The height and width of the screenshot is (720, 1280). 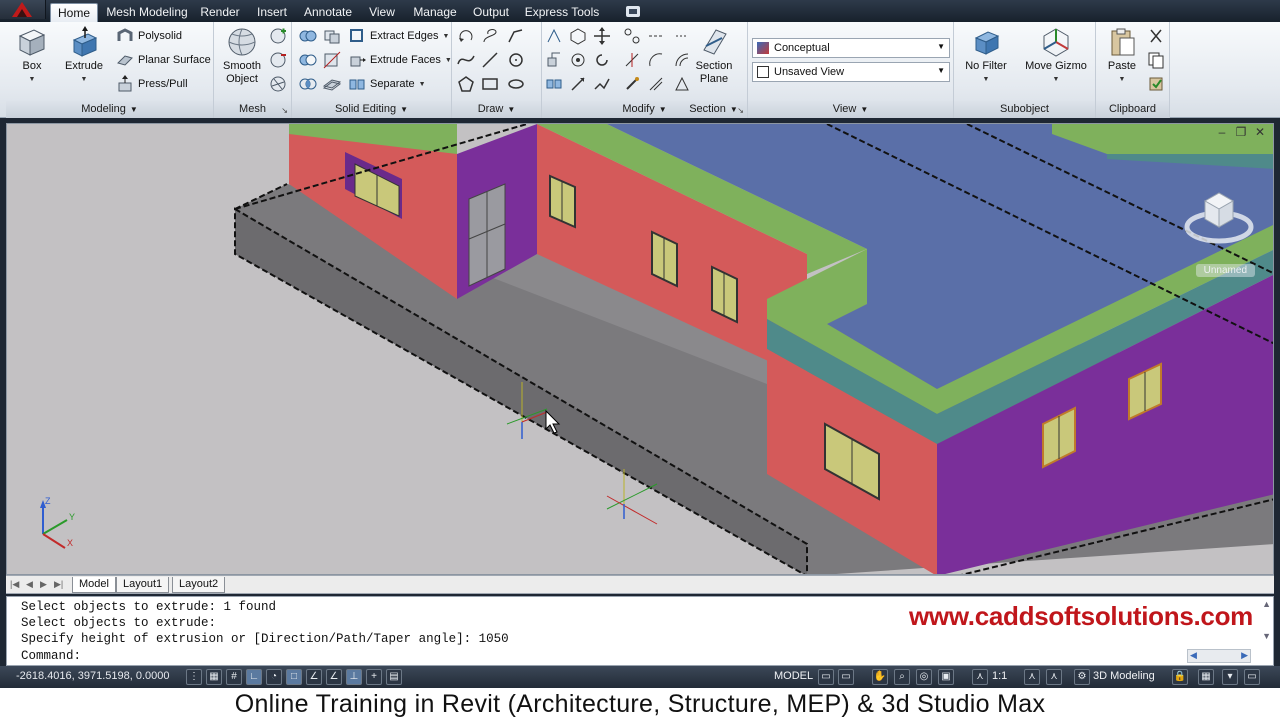 I want to click on steeringwheel-icon: ◎, so click(x=924, y=677).